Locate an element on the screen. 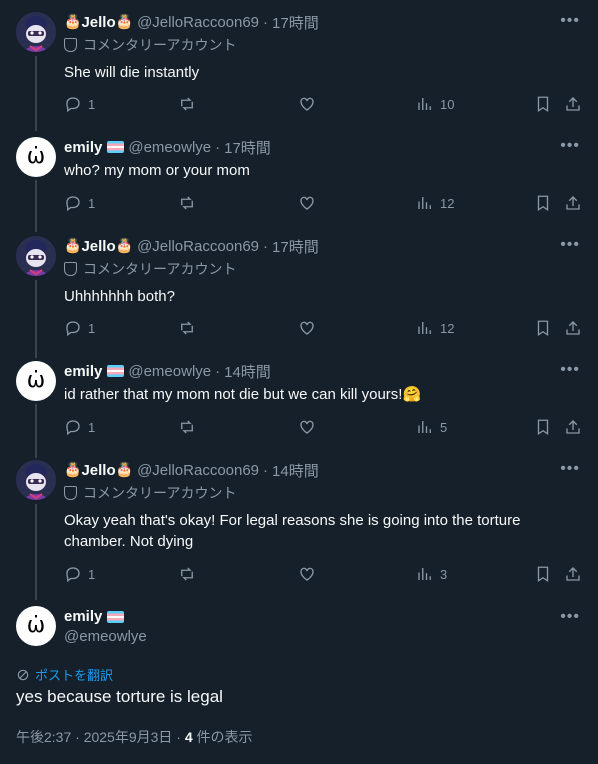 This screenshot has width=598, height=764. views-button: 10 is located at coordinates (435, 104).